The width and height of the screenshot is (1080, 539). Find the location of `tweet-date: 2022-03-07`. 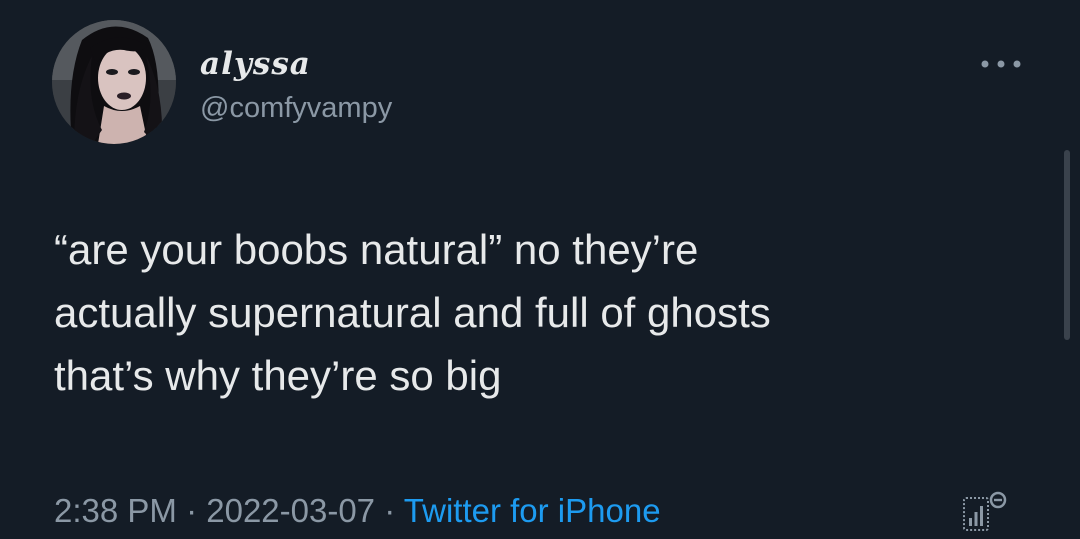

tweet-date: 2022-03-07 is located at coordinates (290, 510).